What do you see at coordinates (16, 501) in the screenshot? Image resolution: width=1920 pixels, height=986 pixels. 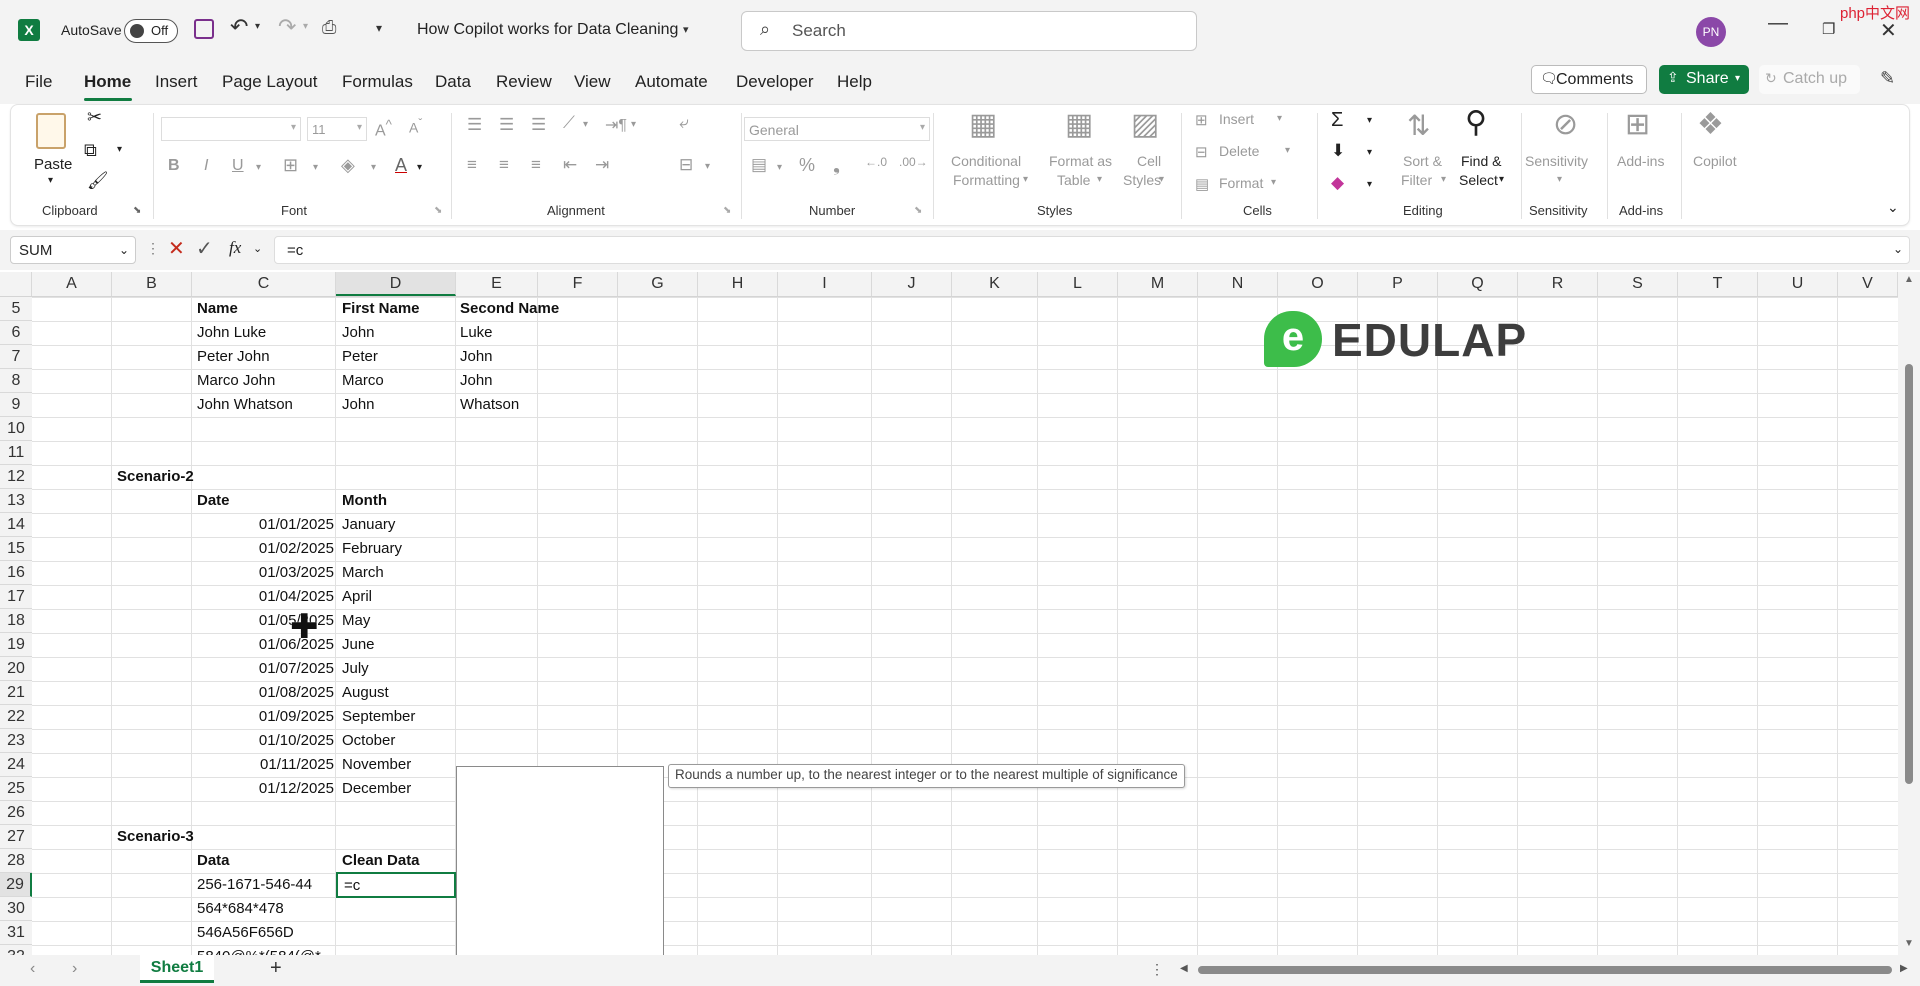 I see `row-header: 13` at bounding box center [16, 501].